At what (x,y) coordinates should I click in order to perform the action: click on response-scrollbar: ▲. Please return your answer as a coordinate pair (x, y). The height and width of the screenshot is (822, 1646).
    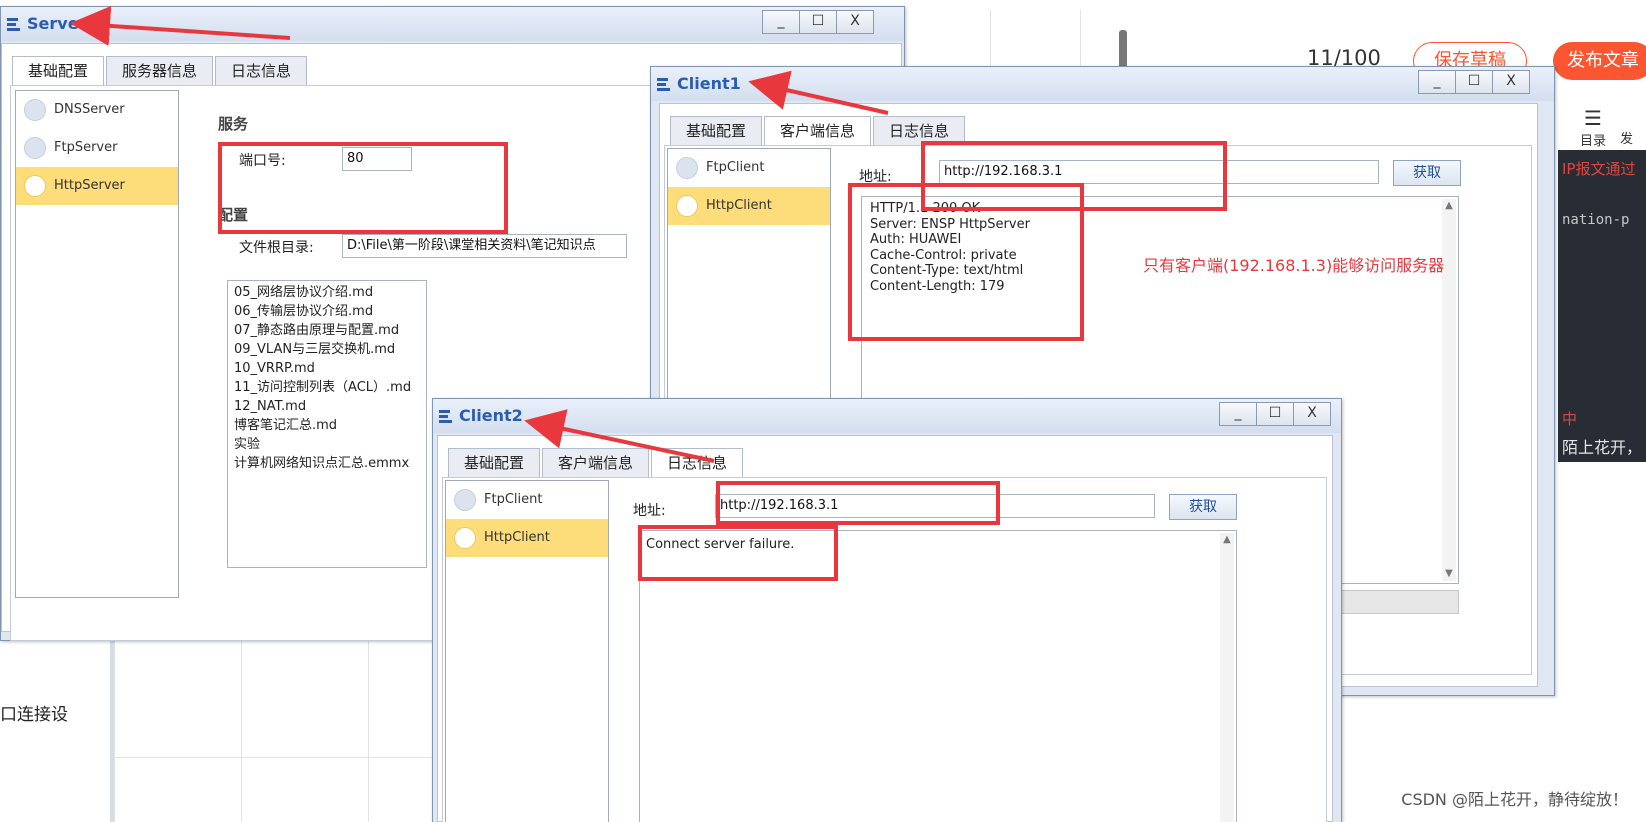
    Looking at the image, I should click on (1227, 677).